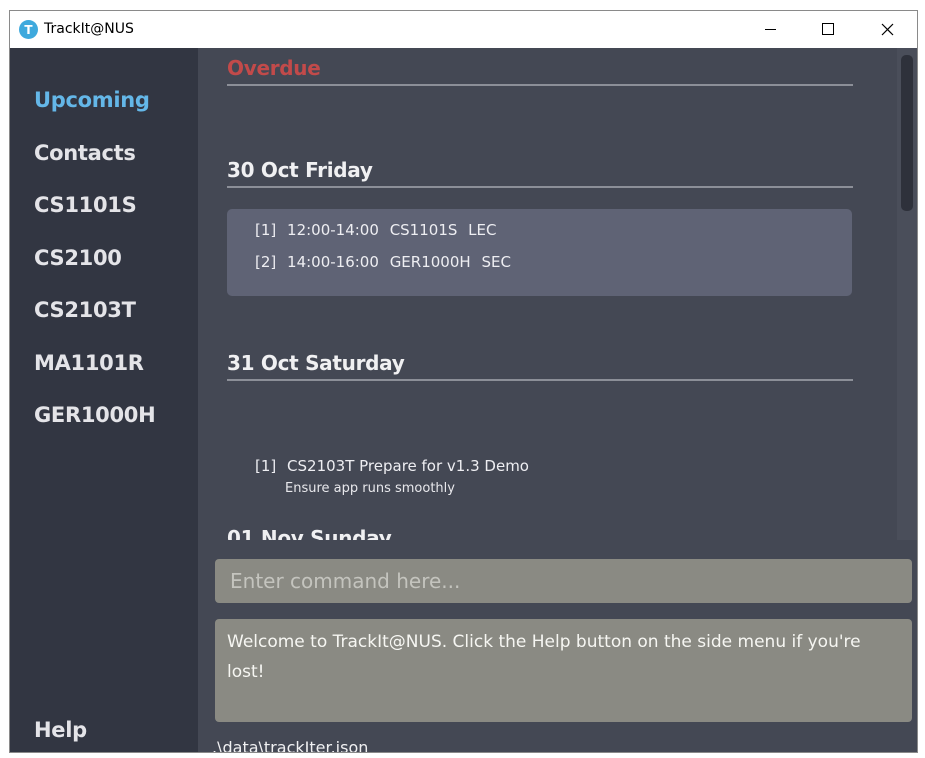 This screenshot has height=758, width=925. What do you see at coordinates (370, 488) in the screenshot?
I see `task-description: Ensure app runs smoothly` at bounding box center [370, 488].